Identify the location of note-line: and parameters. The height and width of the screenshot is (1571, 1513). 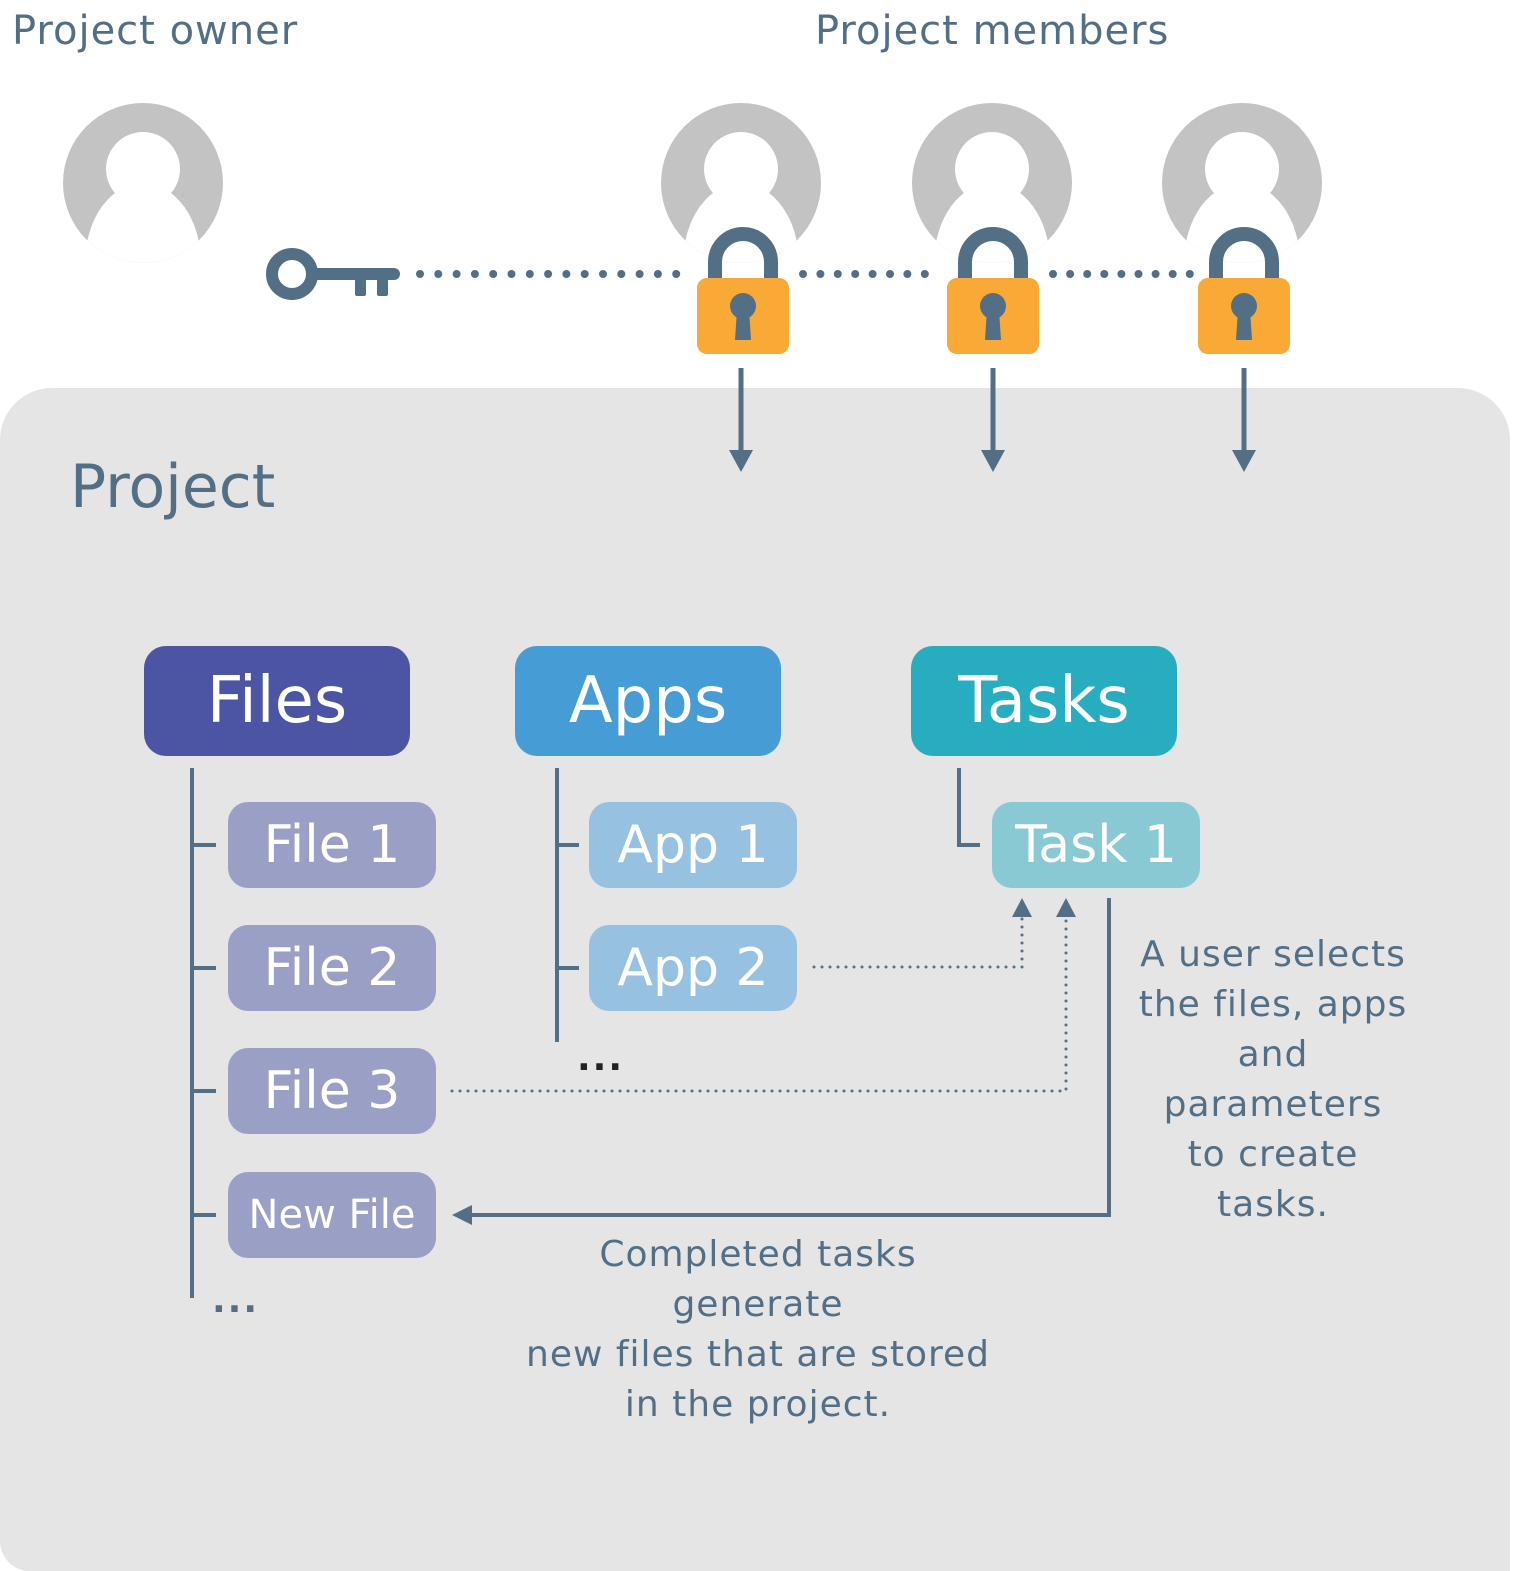
(1273, 1079).